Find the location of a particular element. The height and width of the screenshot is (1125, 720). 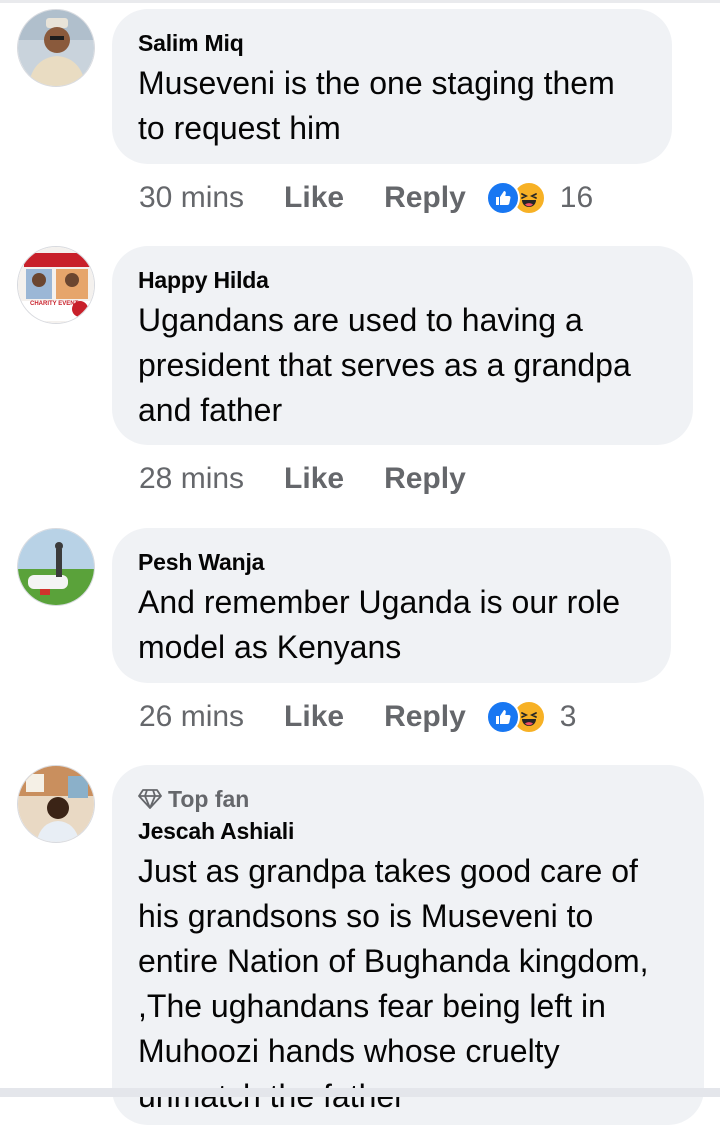

comment-actions: 30 mins Like Reply 16 is located at coordinates (366, 198).